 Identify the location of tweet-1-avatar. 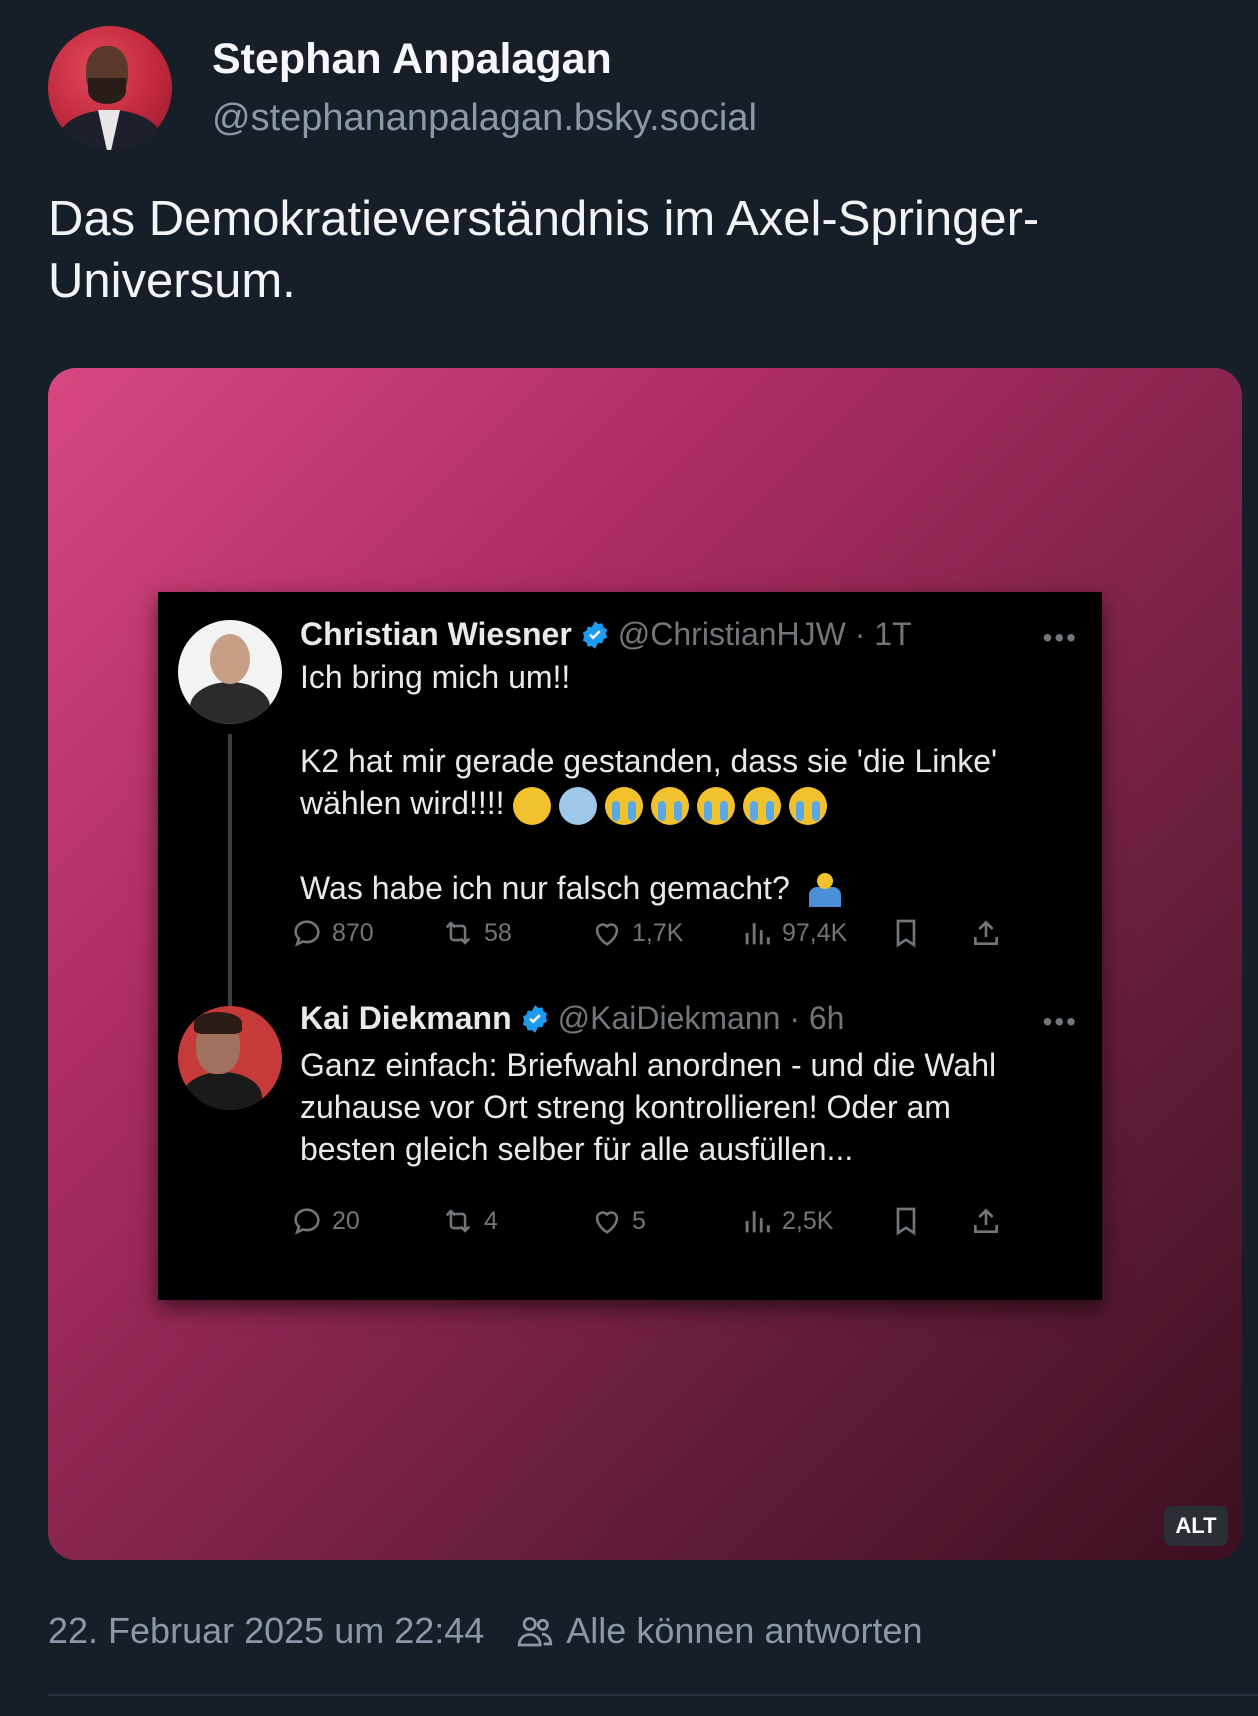
(230, 672).